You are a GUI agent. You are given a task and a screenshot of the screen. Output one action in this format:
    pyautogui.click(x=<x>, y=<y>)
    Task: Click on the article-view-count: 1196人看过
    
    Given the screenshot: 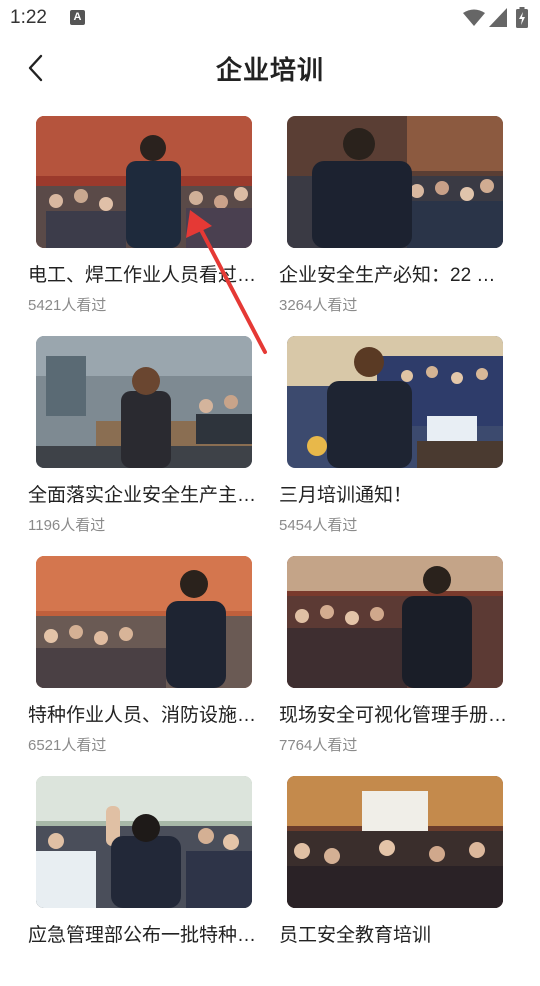 What is the action you would take?
    pyautogui.click(x=67, y=525)
    